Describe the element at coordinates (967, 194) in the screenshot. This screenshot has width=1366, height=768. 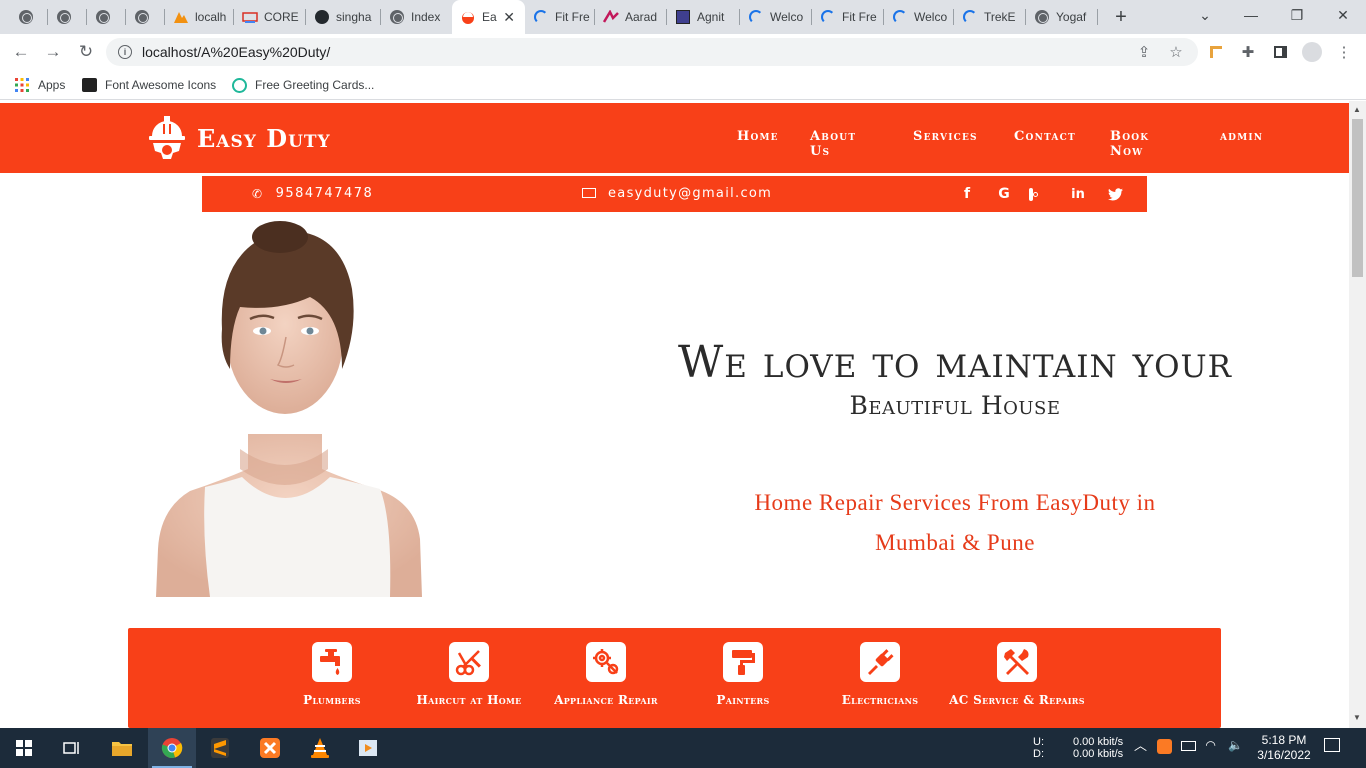
I see `facebook-icon: f` at that location.